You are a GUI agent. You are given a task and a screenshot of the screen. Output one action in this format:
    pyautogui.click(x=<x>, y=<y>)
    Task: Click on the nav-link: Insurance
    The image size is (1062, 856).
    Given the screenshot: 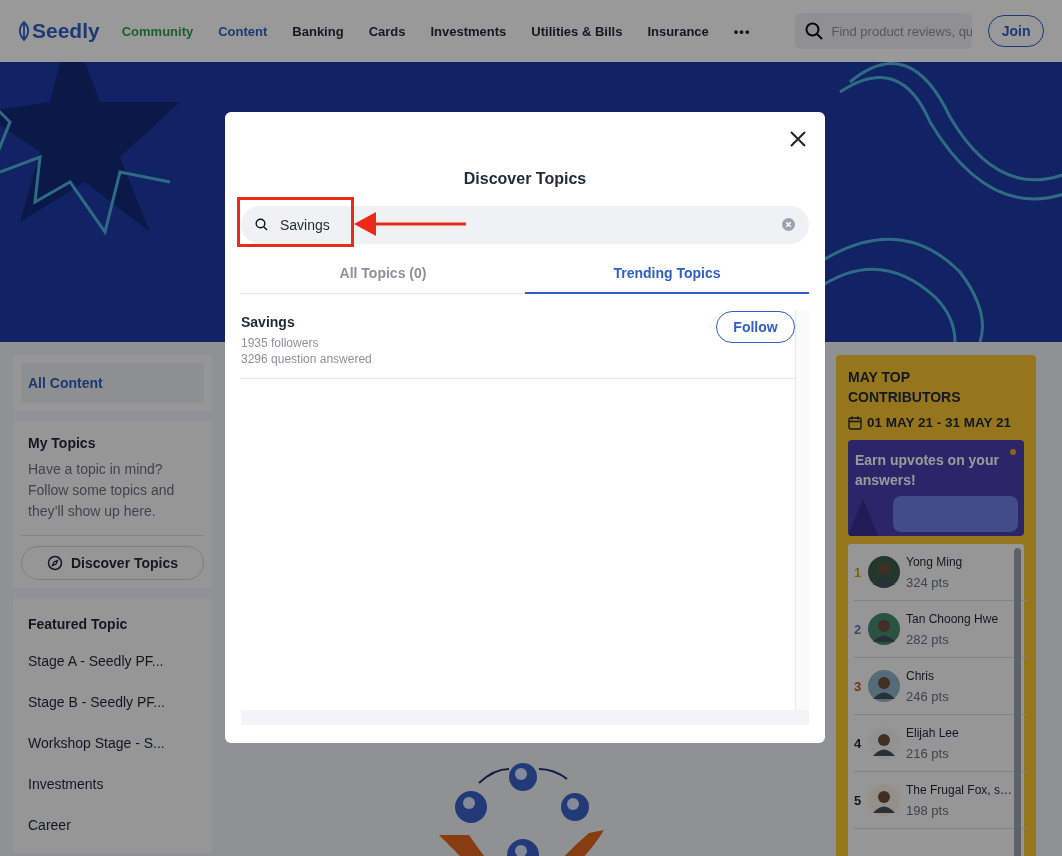 What is the action you would take?
    pyautogui.click(x=678, y=31)
    